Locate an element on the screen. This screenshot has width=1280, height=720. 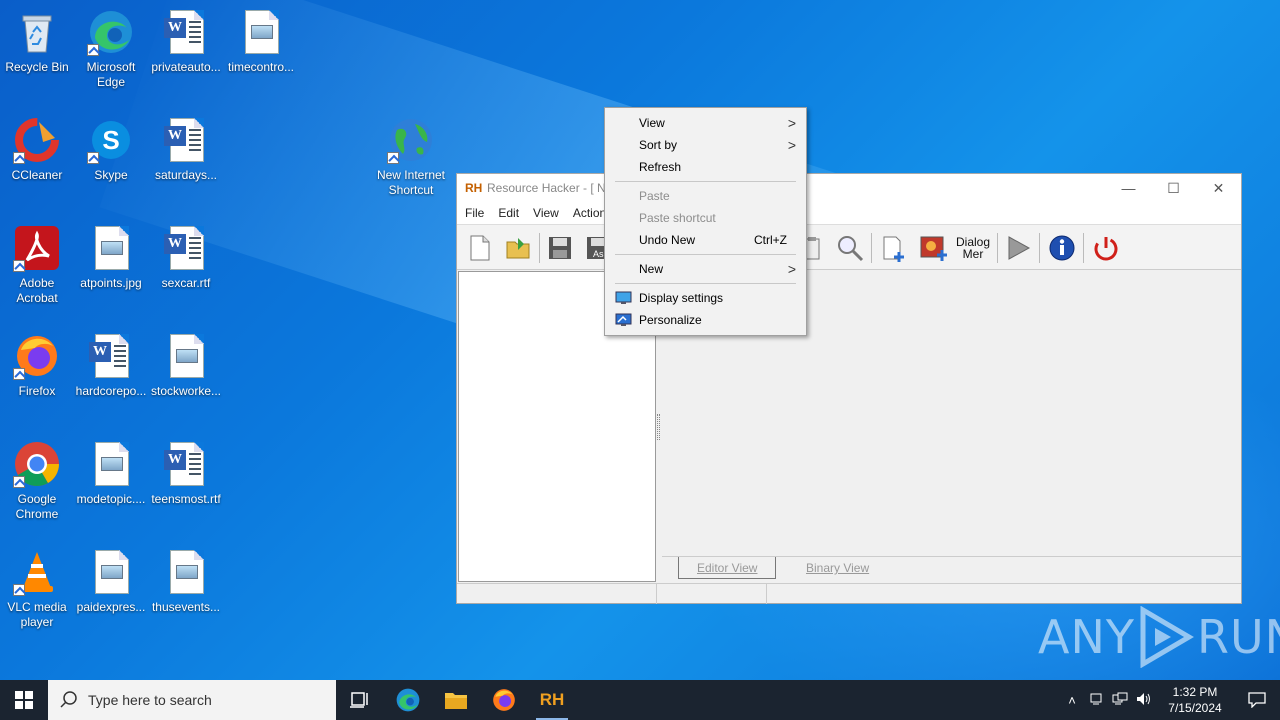
folder-icon is located at coordinates (456, 701).